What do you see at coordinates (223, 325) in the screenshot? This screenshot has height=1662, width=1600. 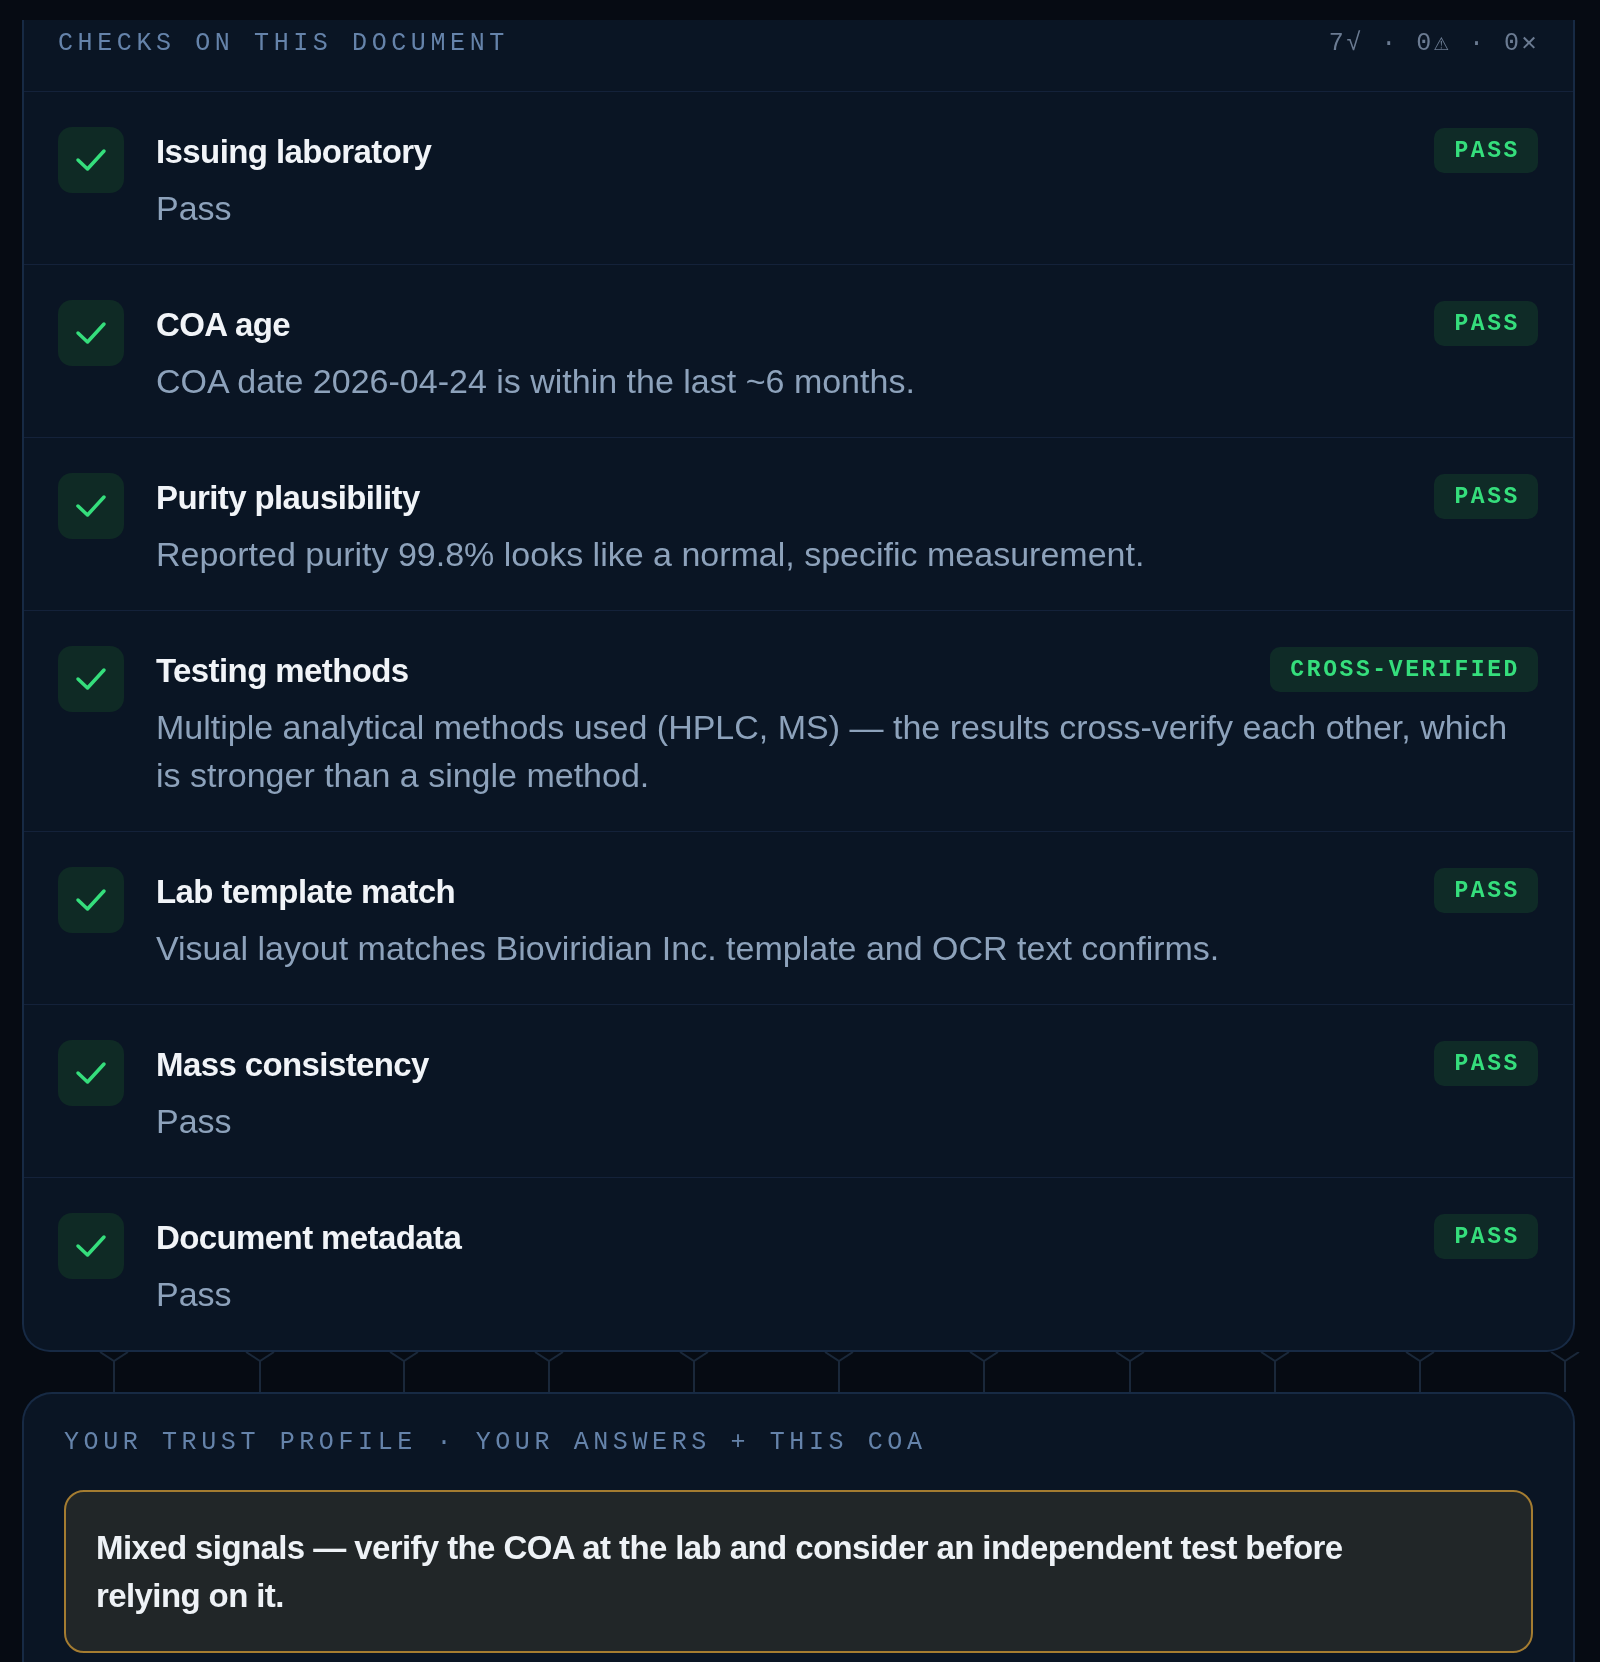 I see `check-title: COA age` at bounding box center [223, 325].